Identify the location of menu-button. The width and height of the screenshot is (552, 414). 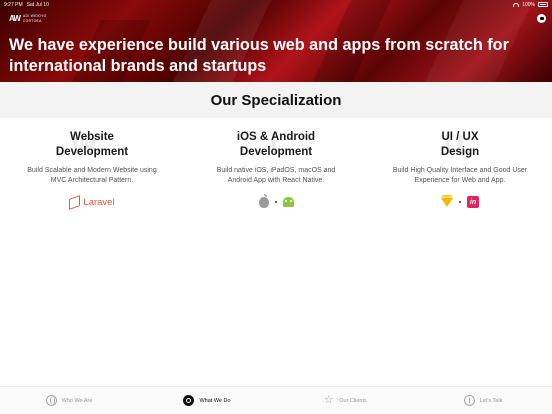
(541, 18).